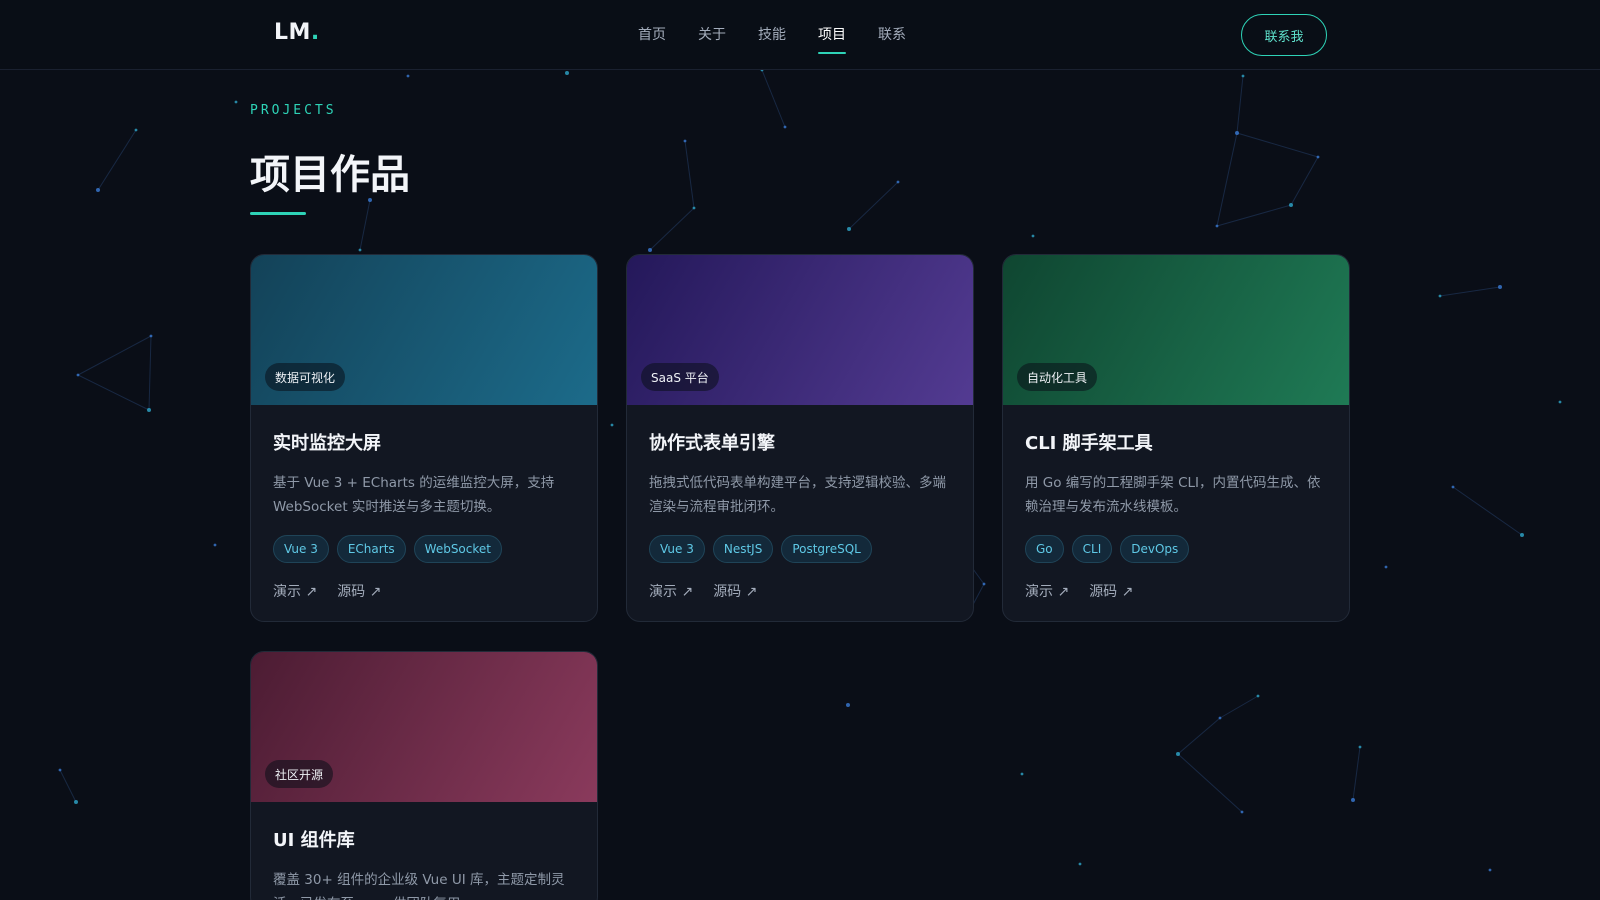 Image resolution: width=1600 pixels, height=900 pixels. I want to click on logo-text: LM, so click(292, 32).